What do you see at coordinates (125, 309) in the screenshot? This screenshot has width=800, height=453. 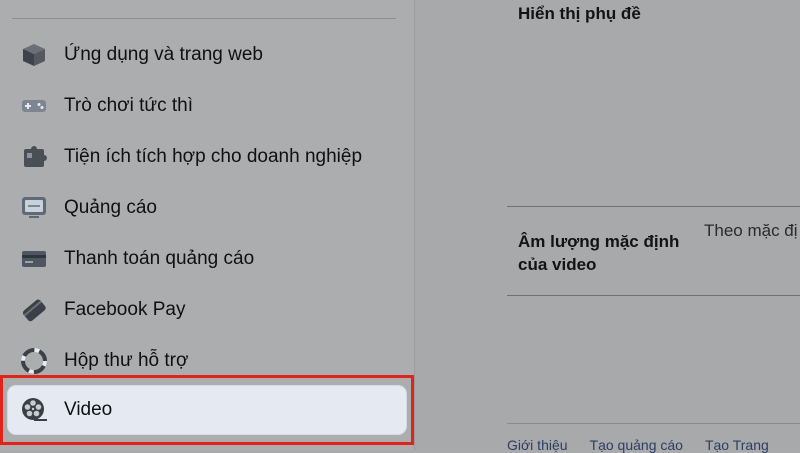 I see `sidebar-item-label: Facebook Pay` at bounding box center [125, 309].